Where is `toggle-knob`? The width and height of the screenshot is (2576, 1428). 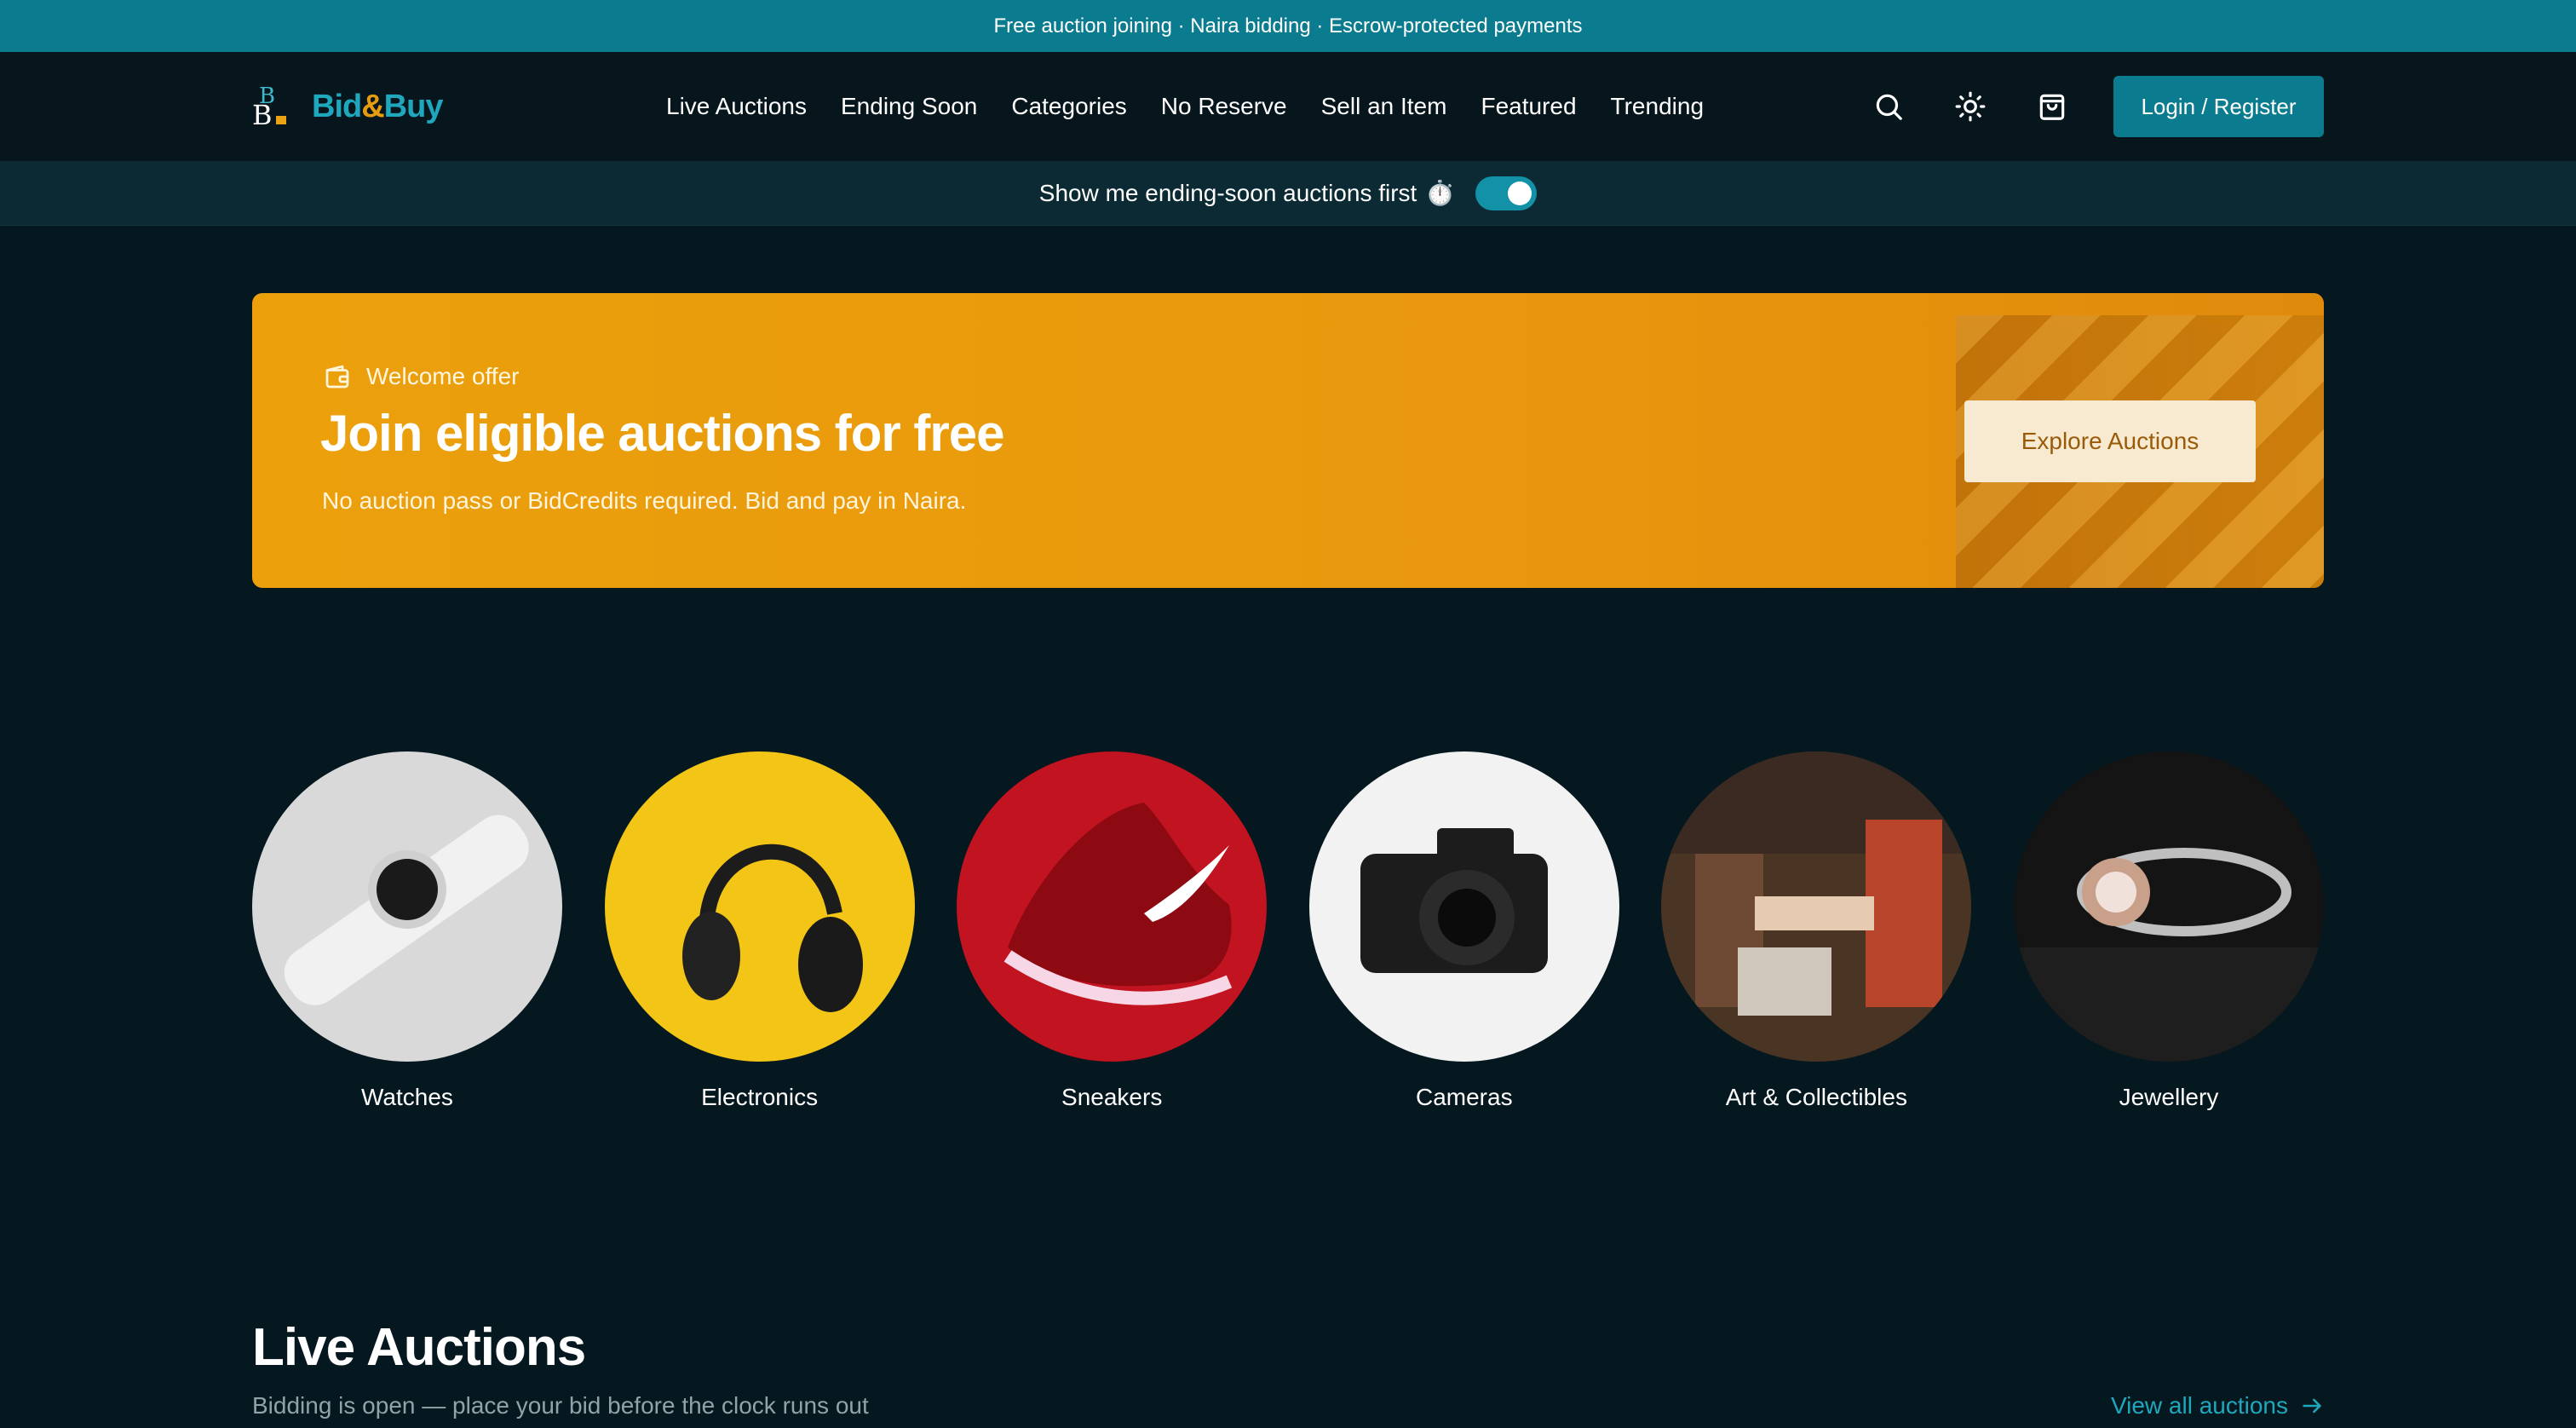 toggle-knob is located at coordinates (1520, 193).